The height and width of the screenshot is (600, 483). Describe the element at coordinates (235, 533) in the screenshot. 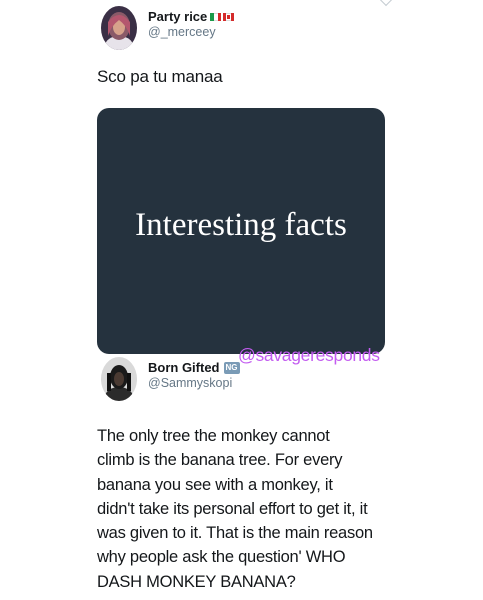

I see `tweet-2-text-line: was given to it. That is the main reason` at that location.